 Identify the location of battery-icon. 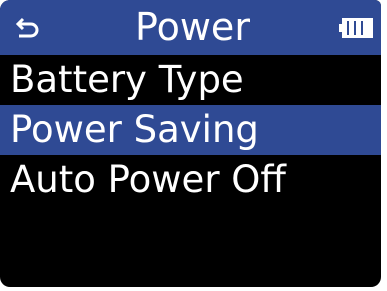
(356, 28).